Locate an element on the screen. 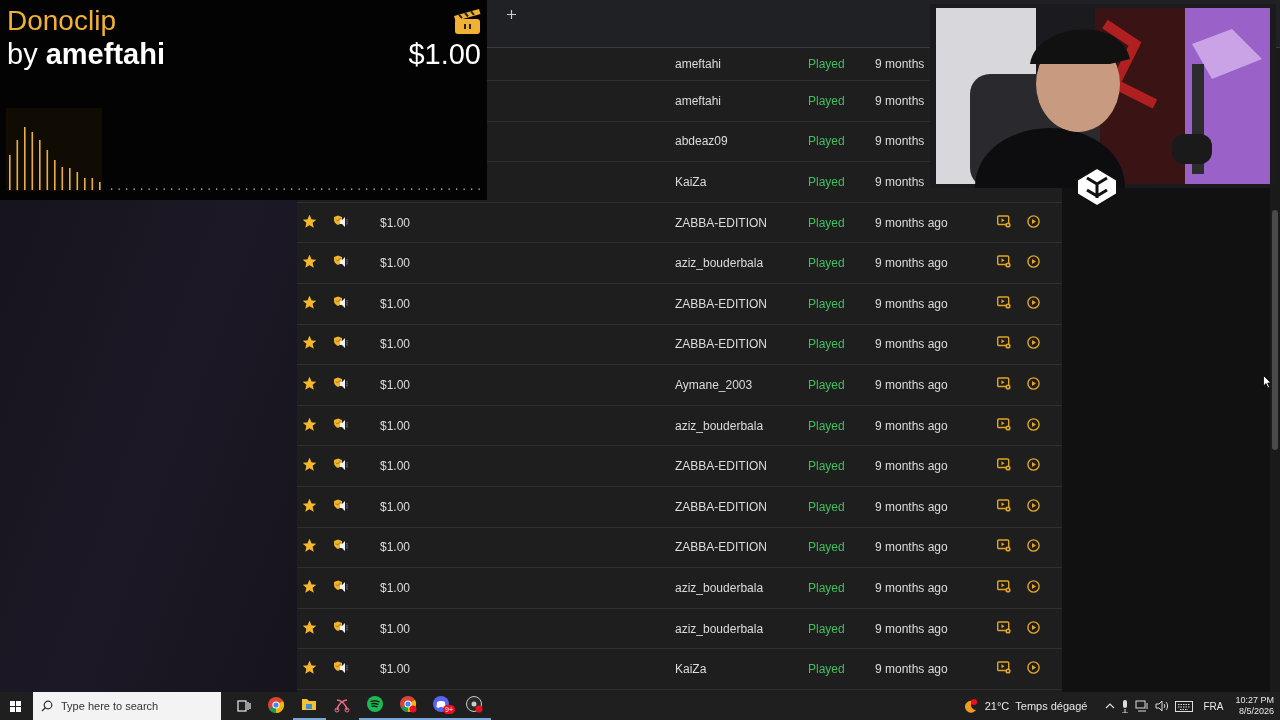 This screenshot has height=720, width=1280. network-icon is located at coordinates (1142, 706).